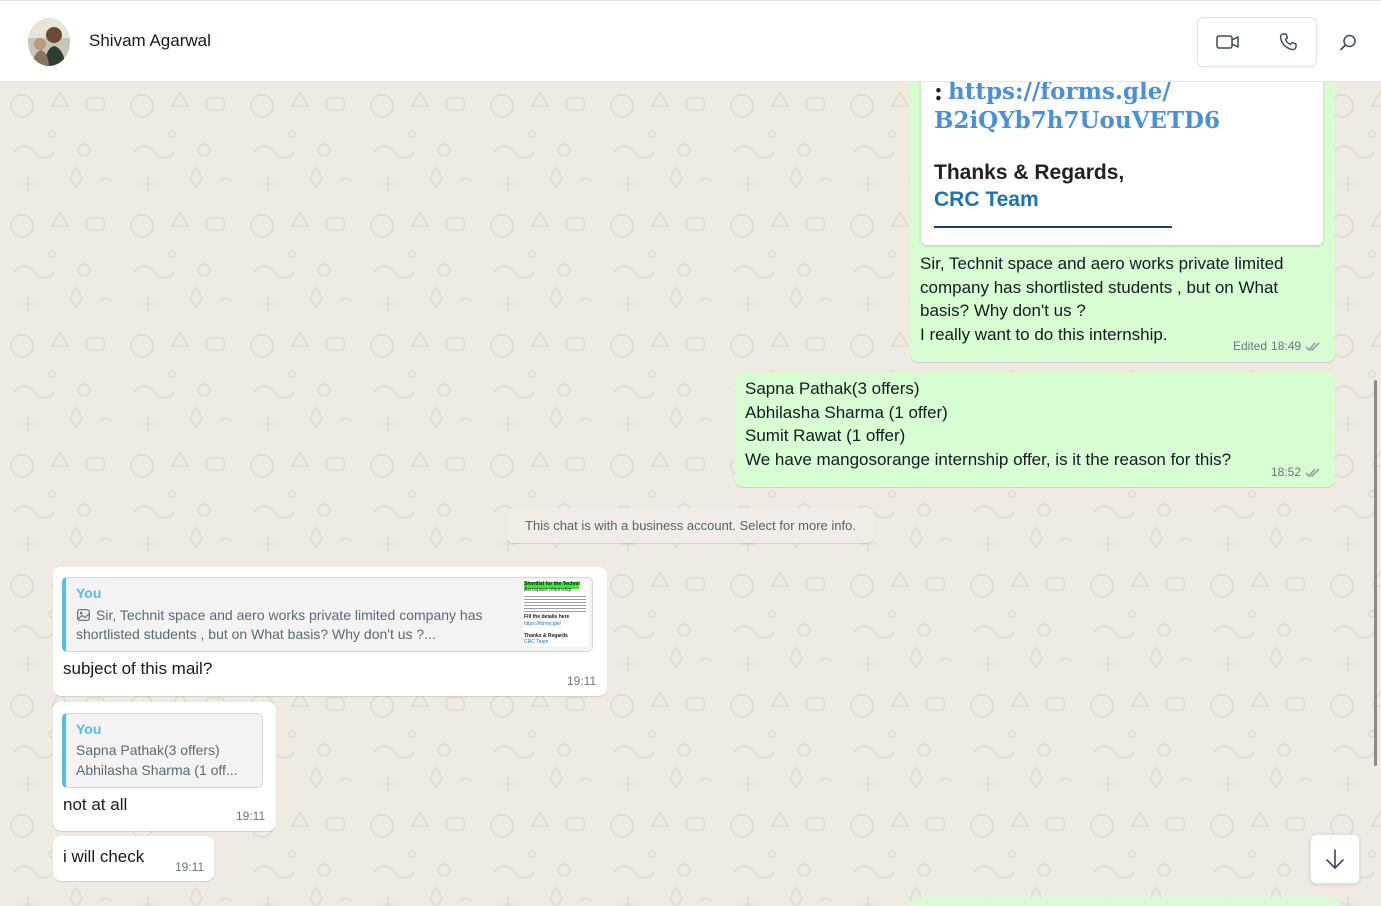 Image resolution: width=1381 pixels, height=906 pixels. What do you see at coordinates (1286, 346) in the screenshot?
I see `message-time: 18:49` at bounding box center [1286, 346].